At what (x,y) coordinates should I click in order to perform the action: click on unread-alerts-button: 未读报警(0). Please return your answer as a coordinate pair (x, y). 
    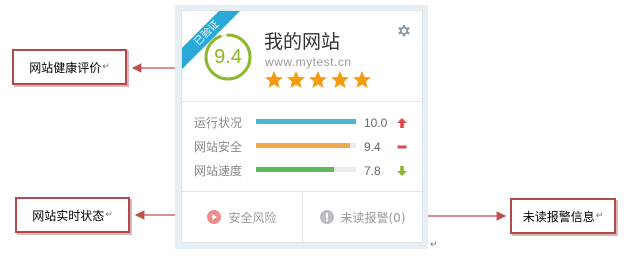
    Looking at the image, I should click on (362, 217).